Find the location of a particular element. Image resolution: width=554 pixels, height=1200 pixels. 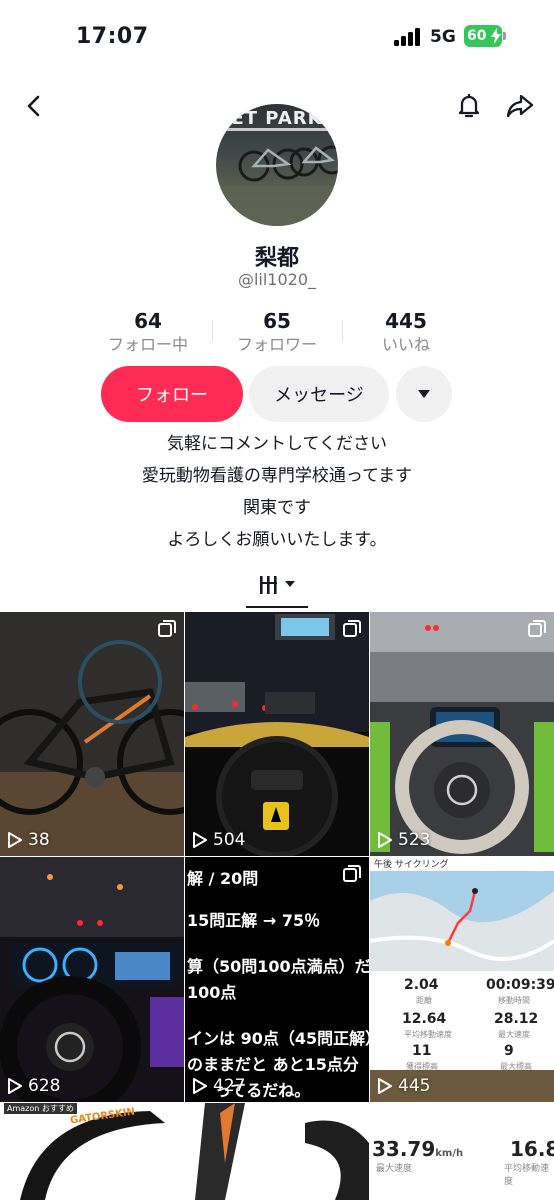

play-count: 523 is located at coordinates (404, 840).